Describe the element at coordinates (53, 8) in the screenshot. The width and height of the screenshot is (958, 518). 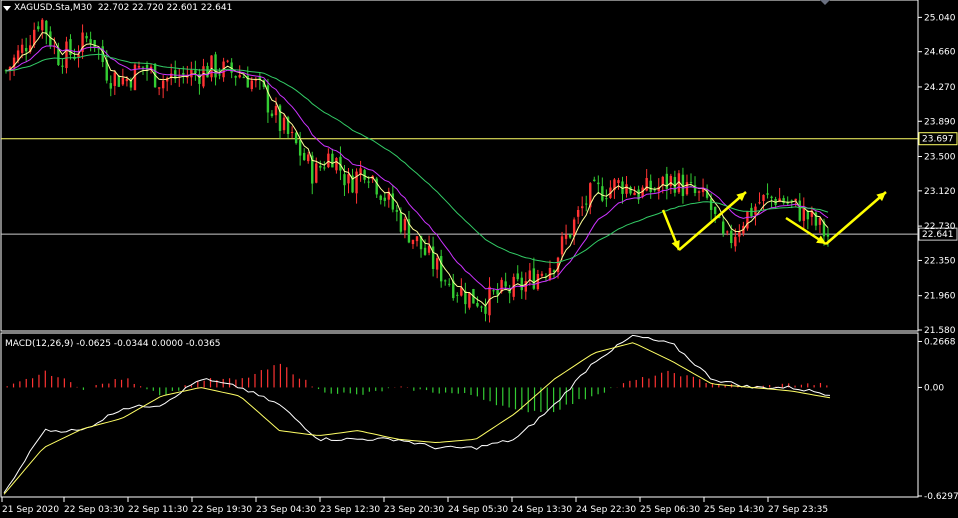
I see `symbol-name: XAGUSD.Sta,M30` at that location.